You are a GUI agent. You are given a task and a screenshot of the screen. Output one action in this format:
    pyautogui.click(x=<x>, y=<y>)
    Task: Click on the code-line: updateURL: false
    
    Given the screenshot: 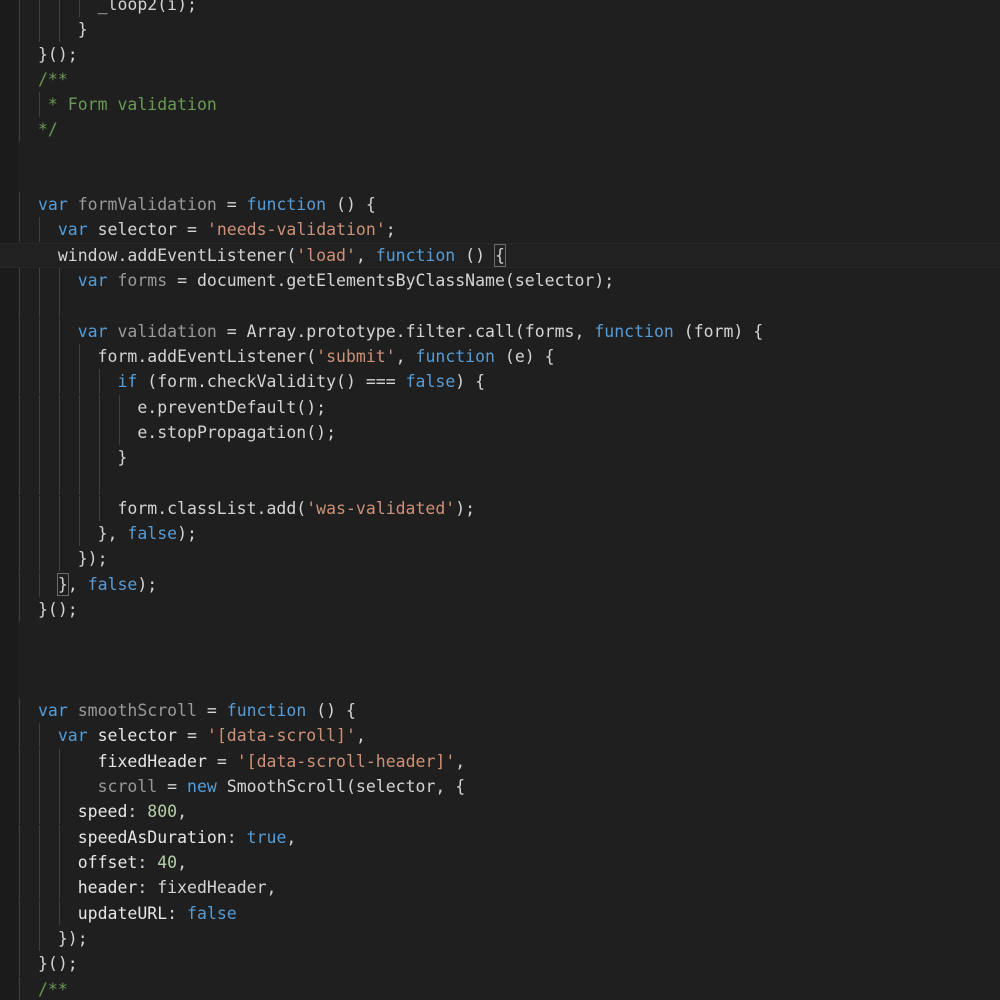 What is the action you would take?
    pyautogui.click(x=118, y=913)
    